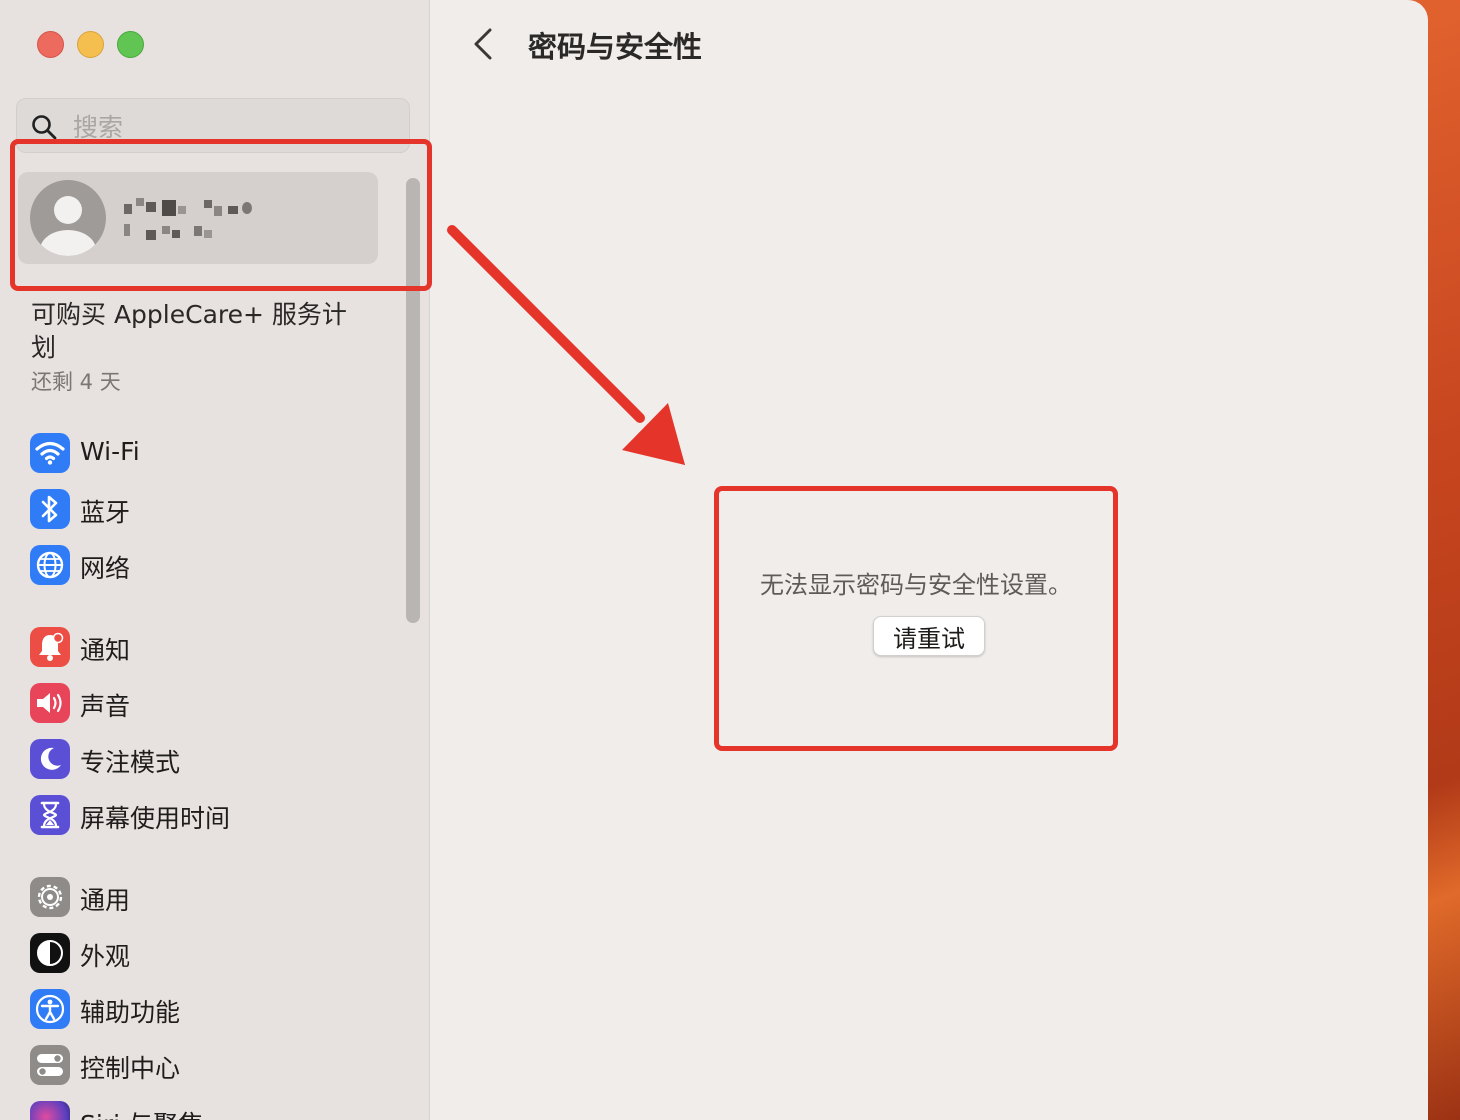  What do you see at coordinates (105, 706) in the screenshot?
I see `sidebar-item-label: 声音` at bounding box center [105, 706].